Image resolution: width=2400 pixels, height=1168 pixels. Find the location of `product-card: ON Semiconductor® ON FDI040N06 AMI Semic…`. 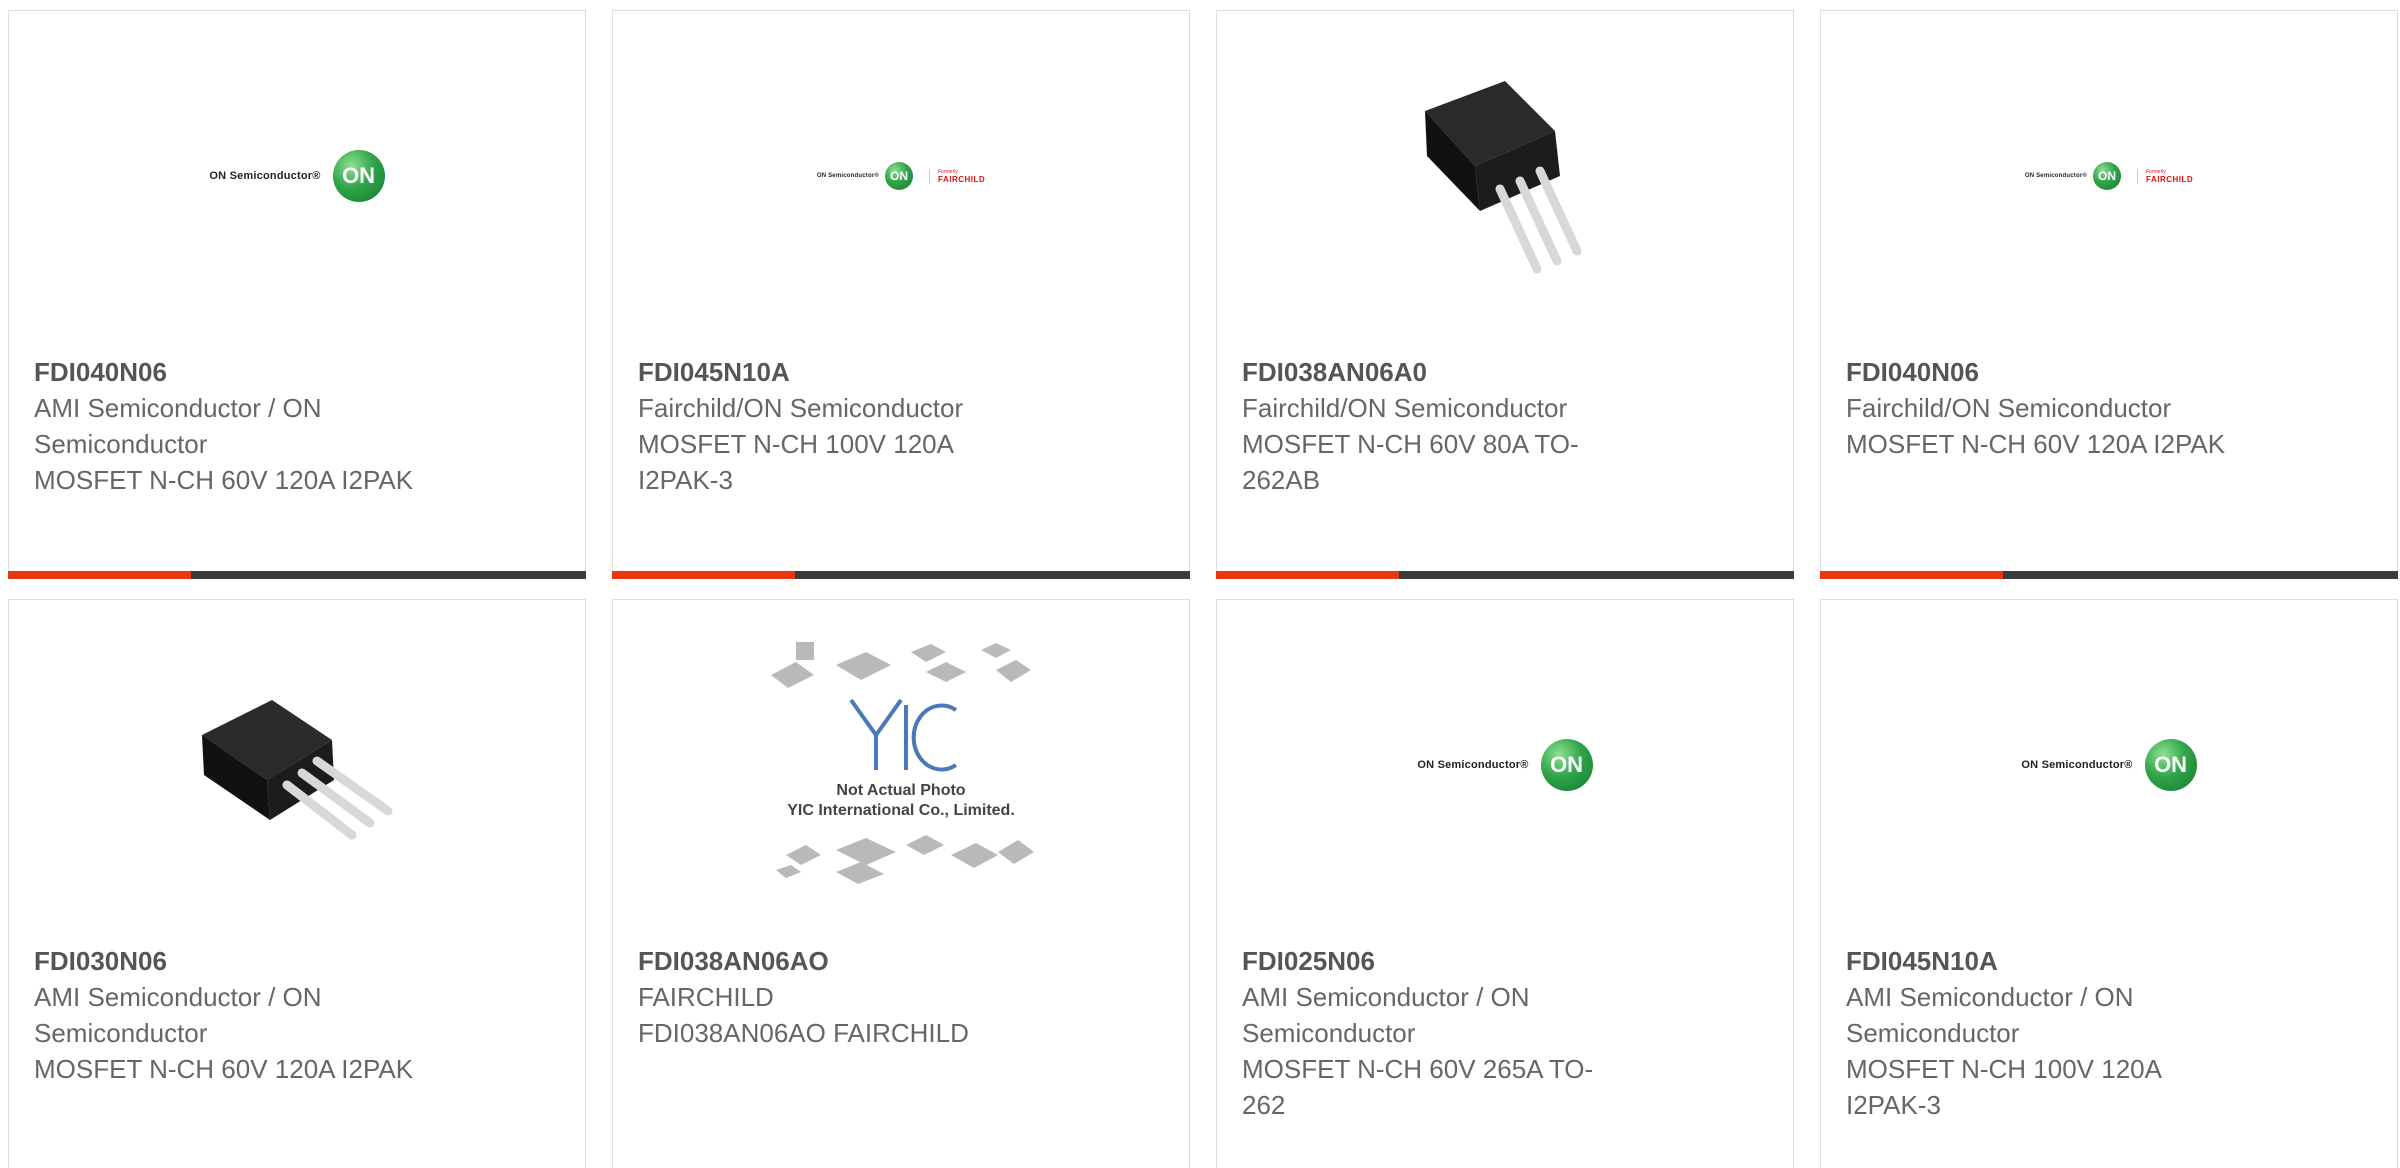

product-card: ON Semiconductor® ON FDI040N06 AMI Semic… is located at coordinates (297, 294).